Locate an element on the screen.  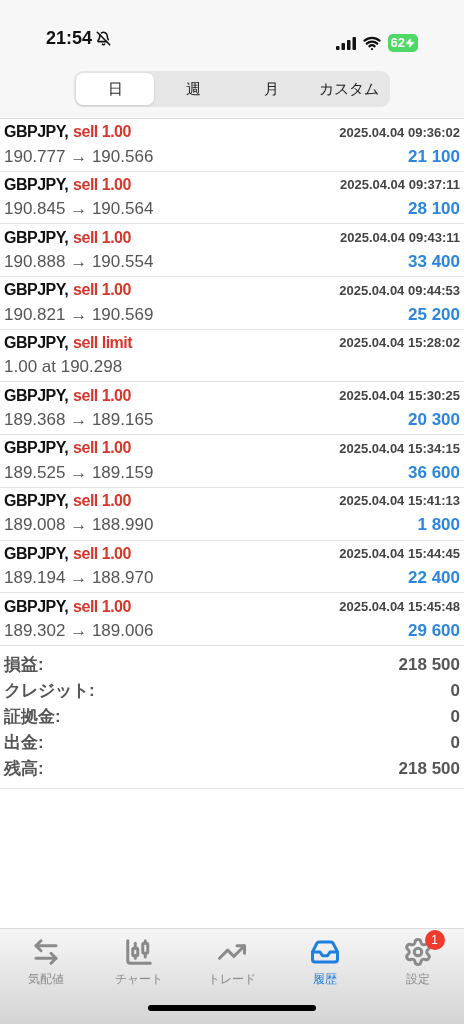
history-row: GBPJPY, sell 1.00 2025.04.04 09:37:11 190.845 → 190.564 28 100 is located at coordinates (232, 198).